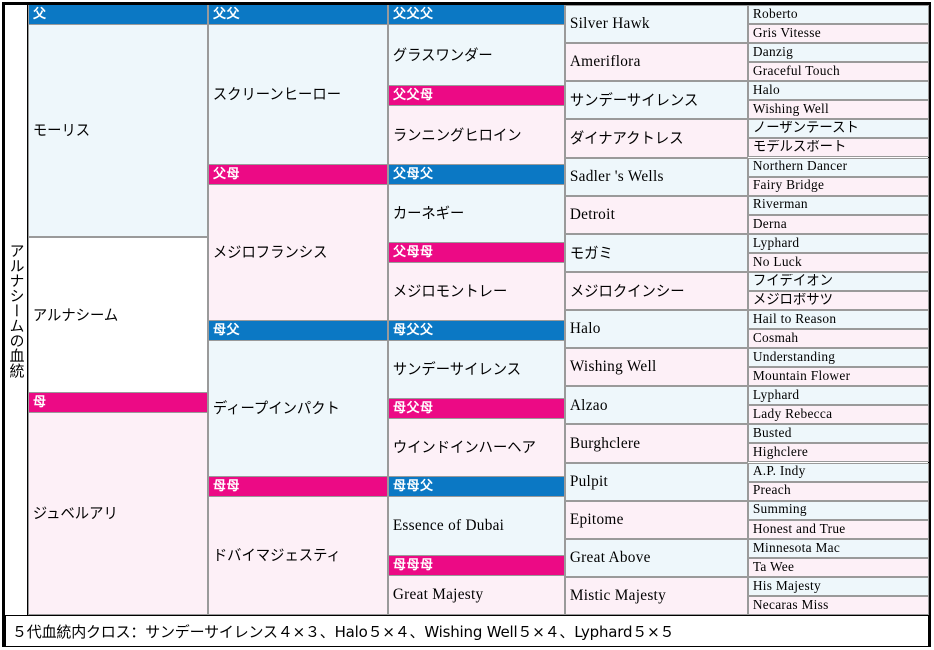 This screenshot has width=934, height=650. Describe the element at coordinates (838, 396) in the screenshot. I see `cell-gen5-21: Lyphard` at that location.